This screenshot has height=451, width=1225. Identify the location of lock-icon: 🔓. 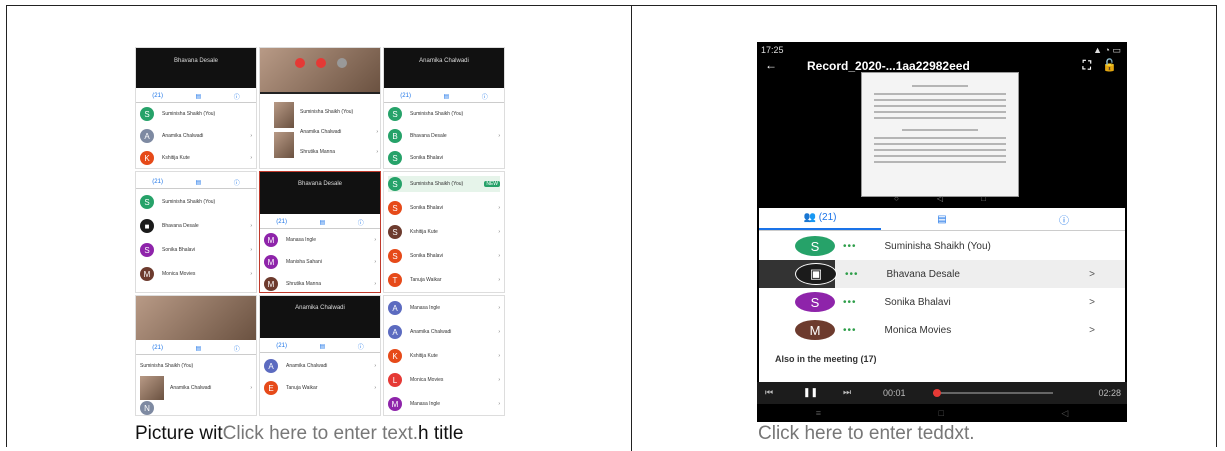
(1109, 65).